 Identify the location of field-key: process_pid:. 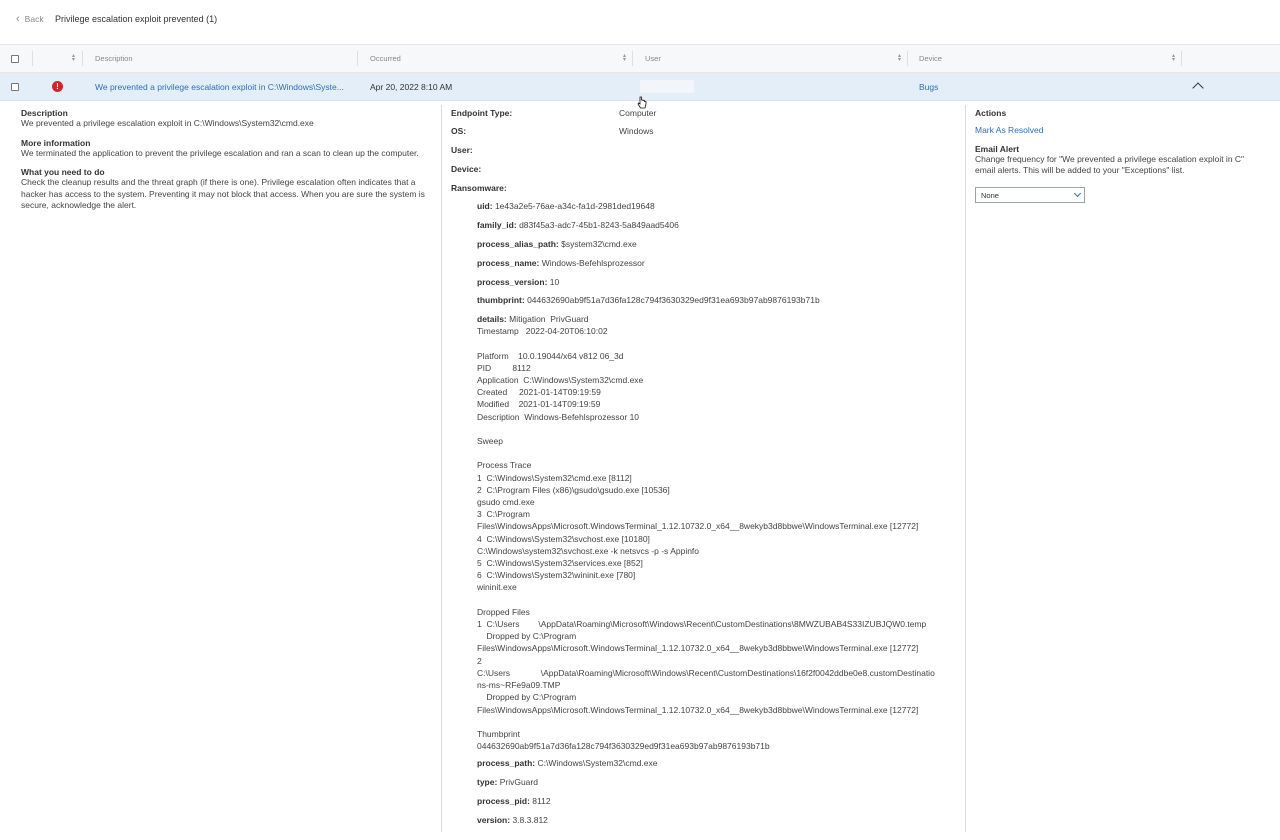
(503, 801).